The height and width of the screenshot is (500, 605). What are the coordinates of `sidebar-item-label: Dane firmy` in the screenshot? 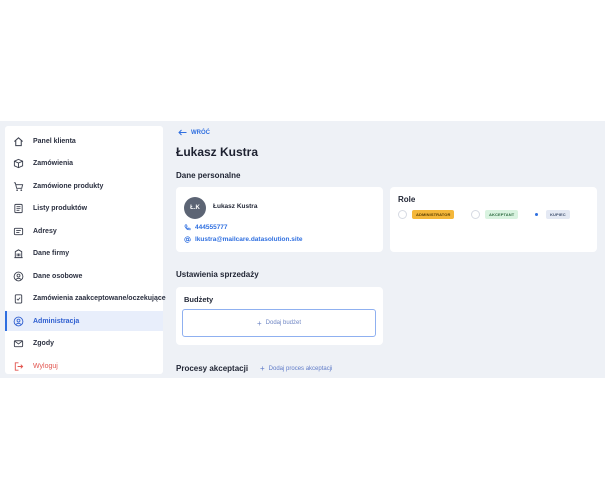 It's located at (51, 253).